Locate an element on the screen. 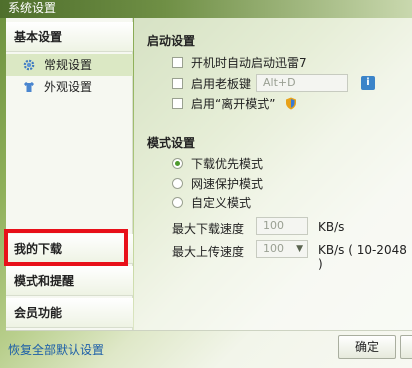  max-upload-label: 最大上传速度 is located at coordinates (208, 252).